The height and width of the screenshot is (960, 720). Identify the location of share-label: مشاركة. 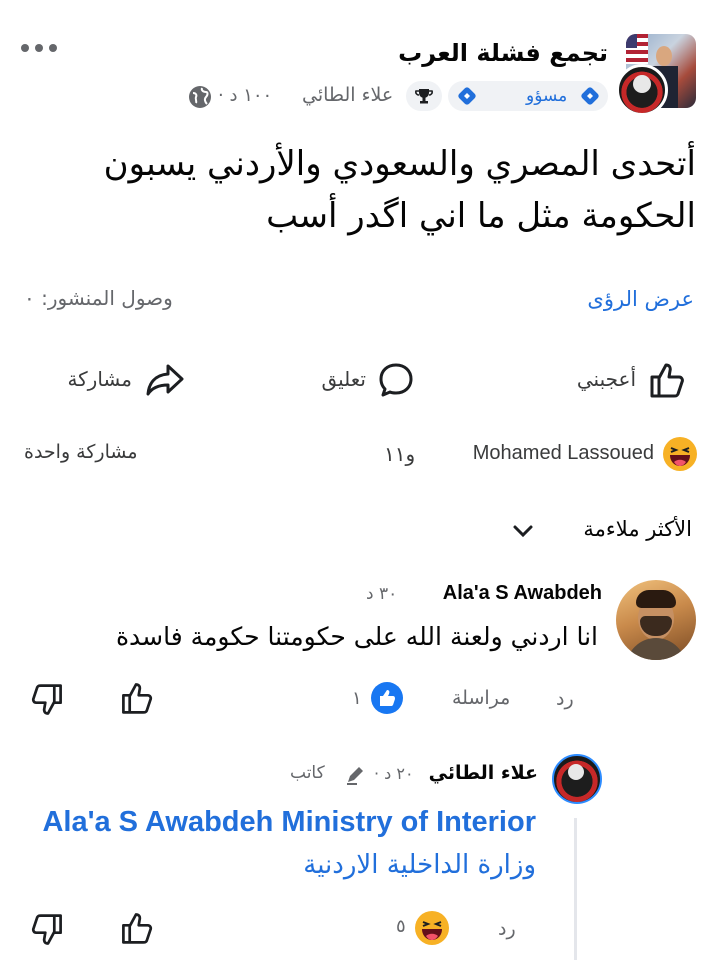
(99, 379).